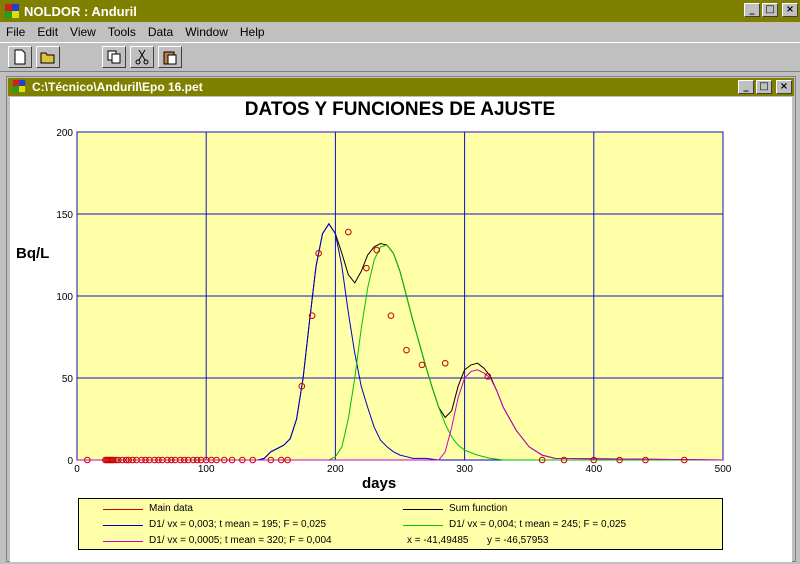 The image size is (800, 564). What do you see at coordinates (335, 469) in the screenshot?
I see `x-tick-label: 200` at bounding box center [335, 469].